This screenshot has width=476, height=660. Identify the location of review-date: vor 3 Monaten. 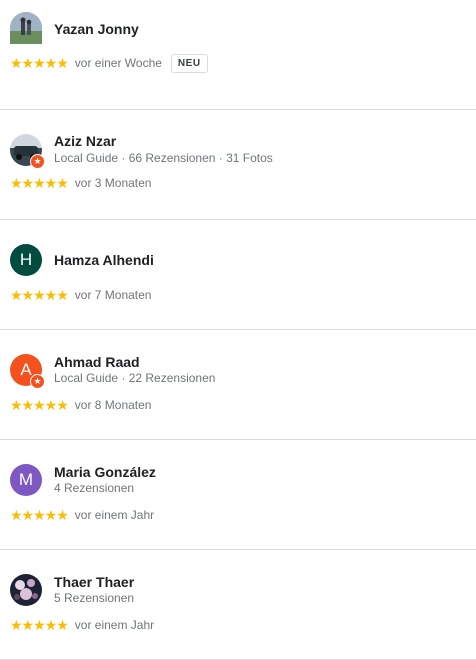
(113, 183).